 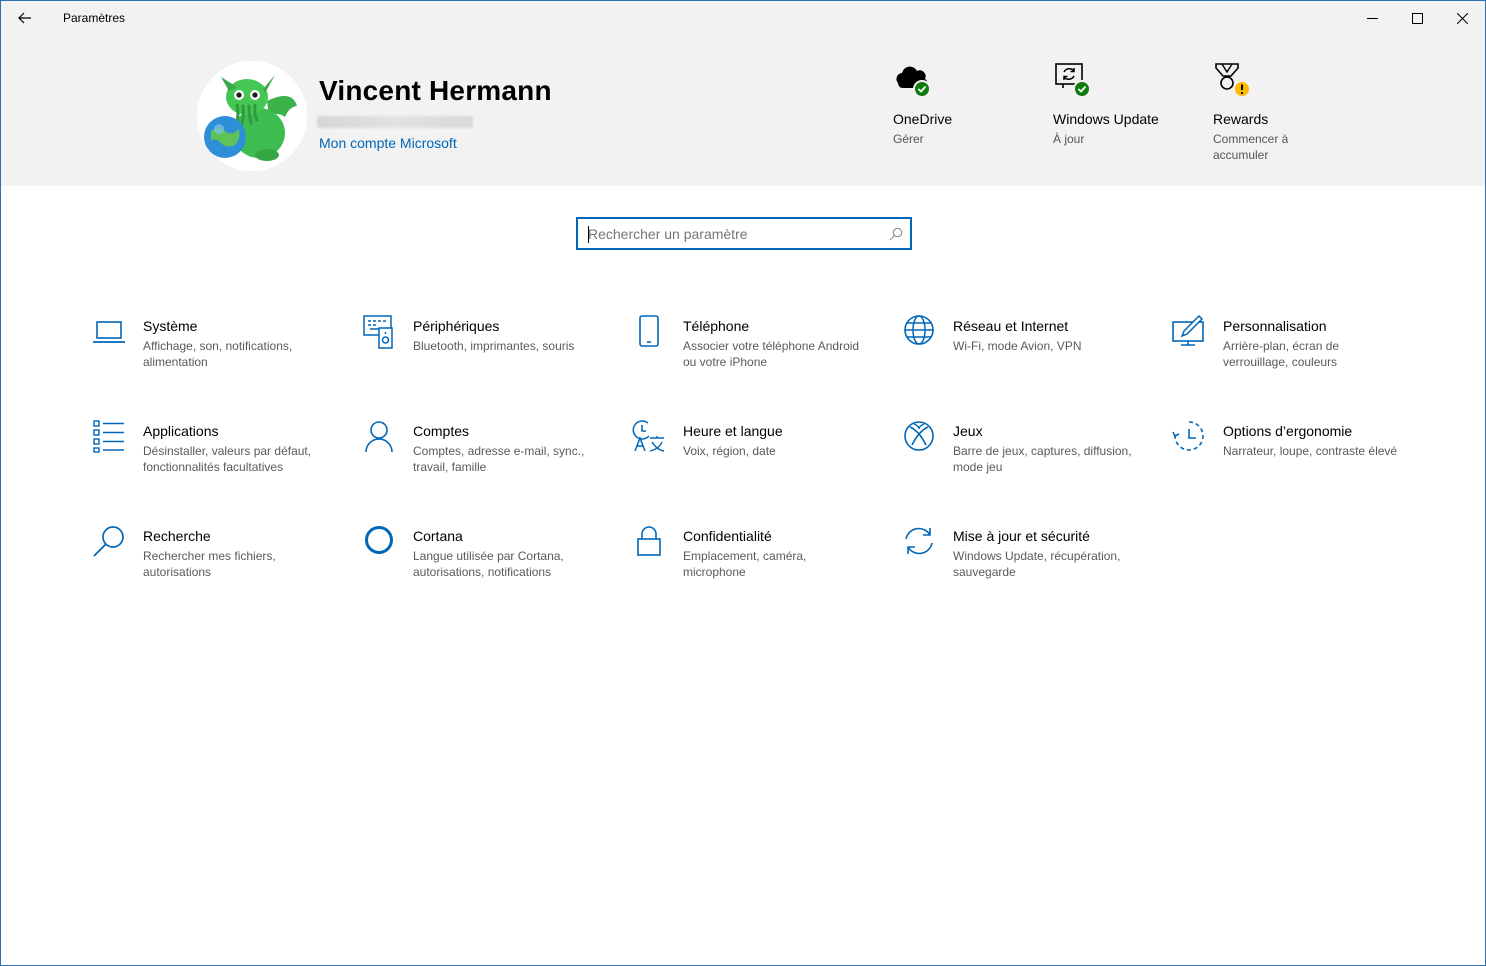 I want to click on category-title: Jeux, so click(x=968, y=431).